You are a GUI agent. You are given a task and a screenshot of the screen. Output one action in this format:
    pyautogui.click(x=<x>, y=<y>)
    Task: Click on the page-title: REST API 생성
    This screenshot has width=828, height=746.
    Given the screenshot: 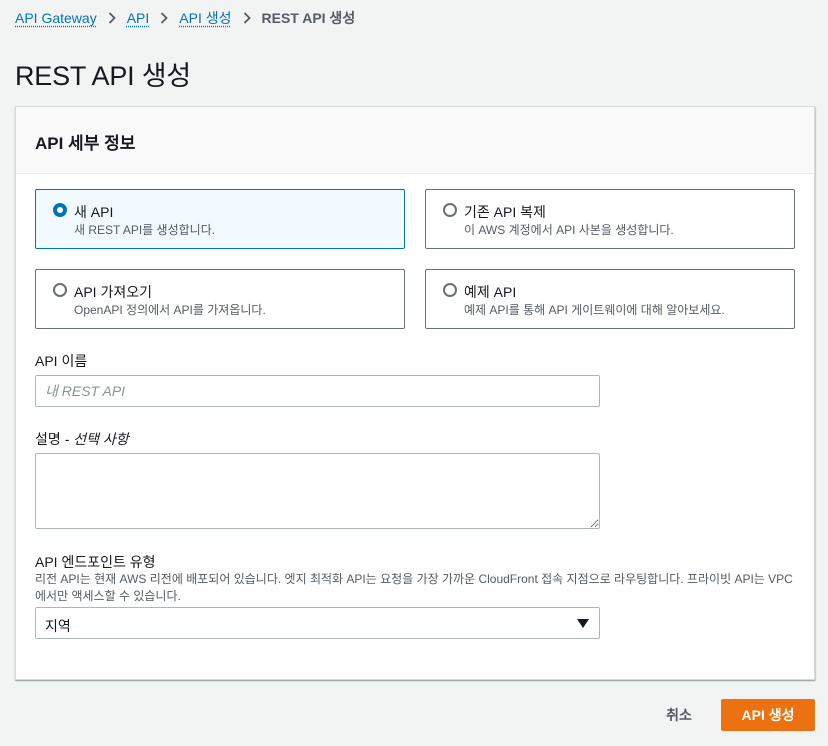 What is the action you would take?
    pyautogui.click(x=103, y=76)
    